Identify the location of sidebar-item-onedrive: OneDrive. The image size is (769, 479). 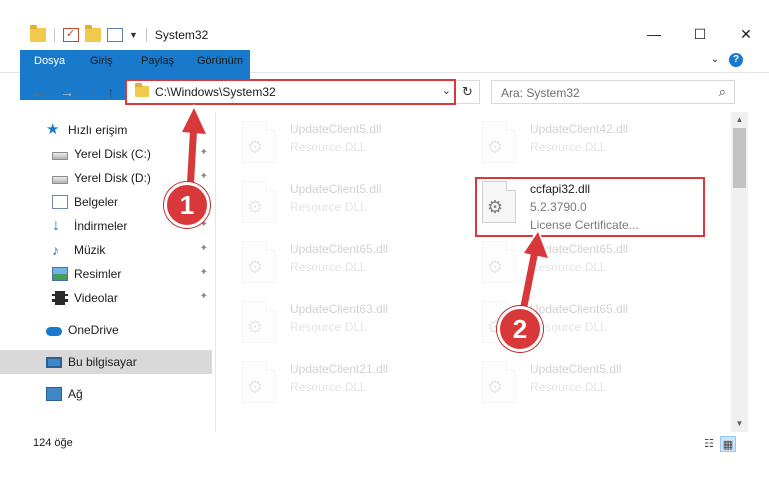
(106, 330).